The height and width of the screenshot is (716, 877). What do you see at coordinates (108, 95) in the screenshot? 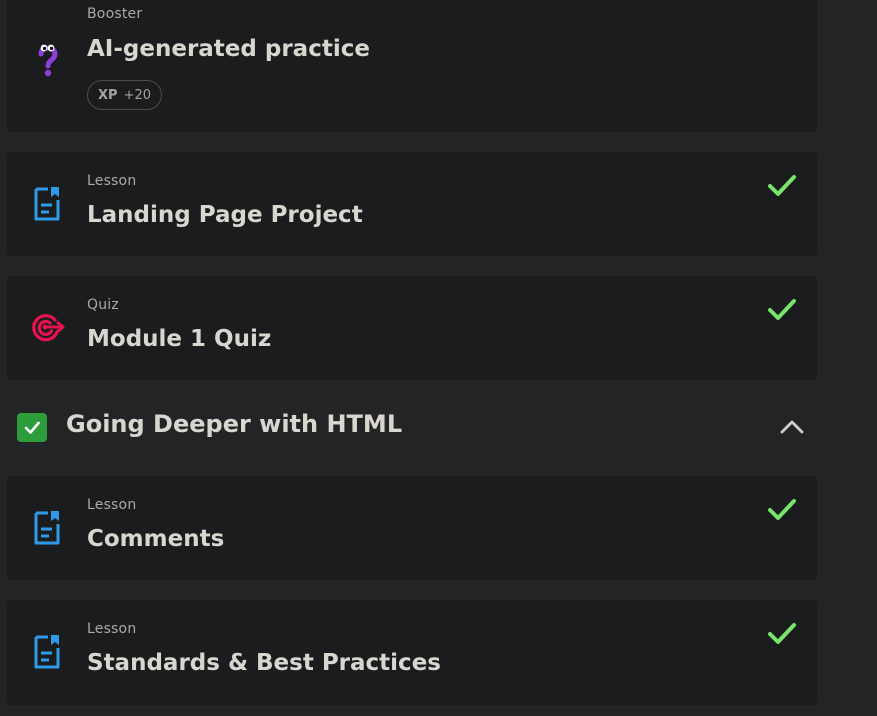
I see `xp-label: XP` at bounding box center [108, 95].